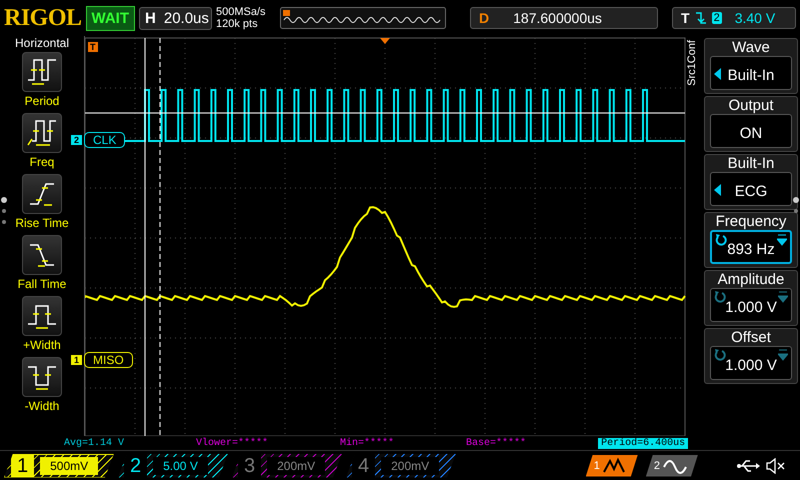  I want to click on channel-tab: 3 200mV, so click(287, 466).